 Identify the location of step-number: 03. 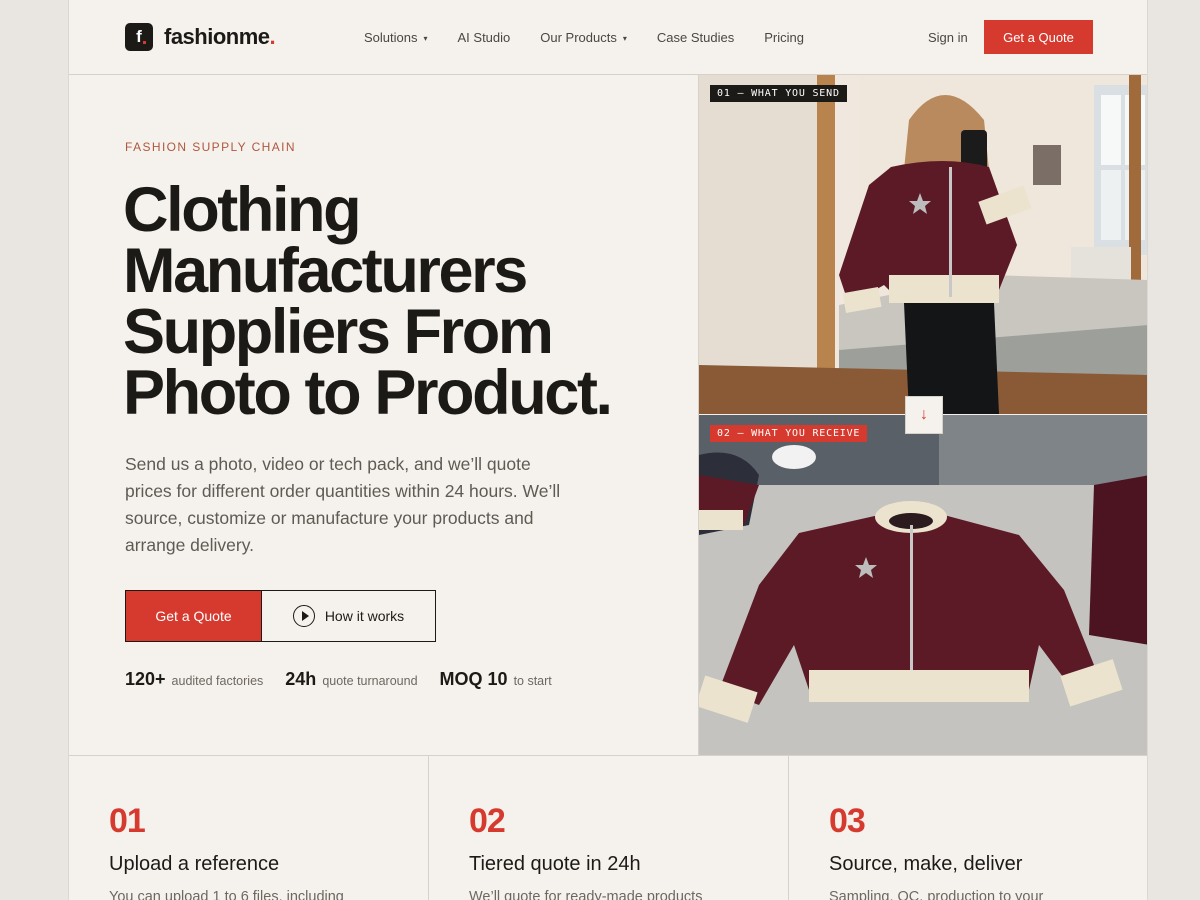
(847, 821).